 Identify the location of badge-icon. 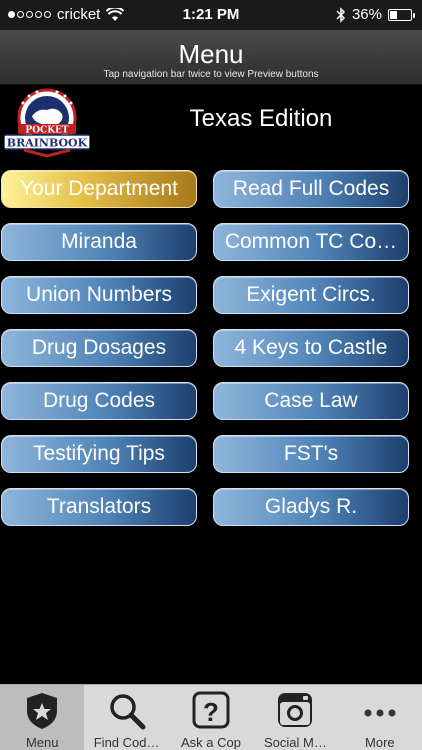
(42, 711).